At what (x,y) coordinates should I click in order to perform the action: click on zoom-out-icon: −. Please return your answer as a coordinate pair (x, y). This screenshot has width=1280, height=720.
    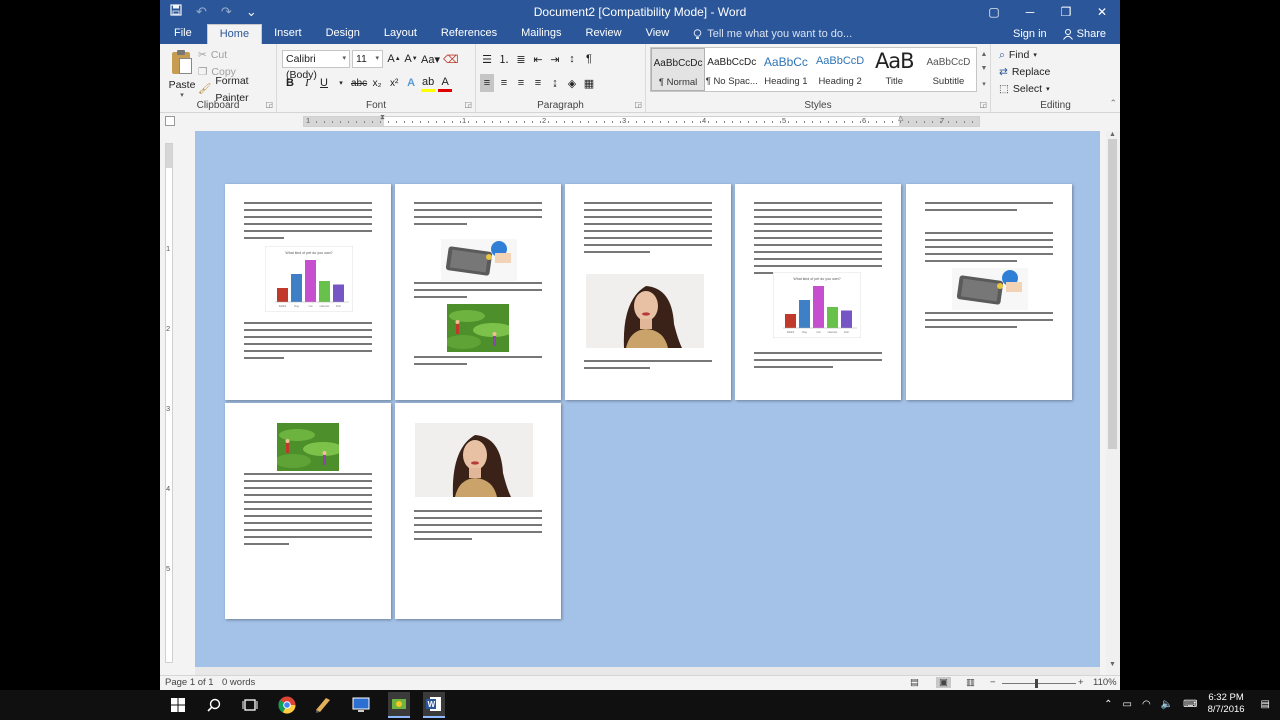
    Looking at the image, I should click on (993, 682).